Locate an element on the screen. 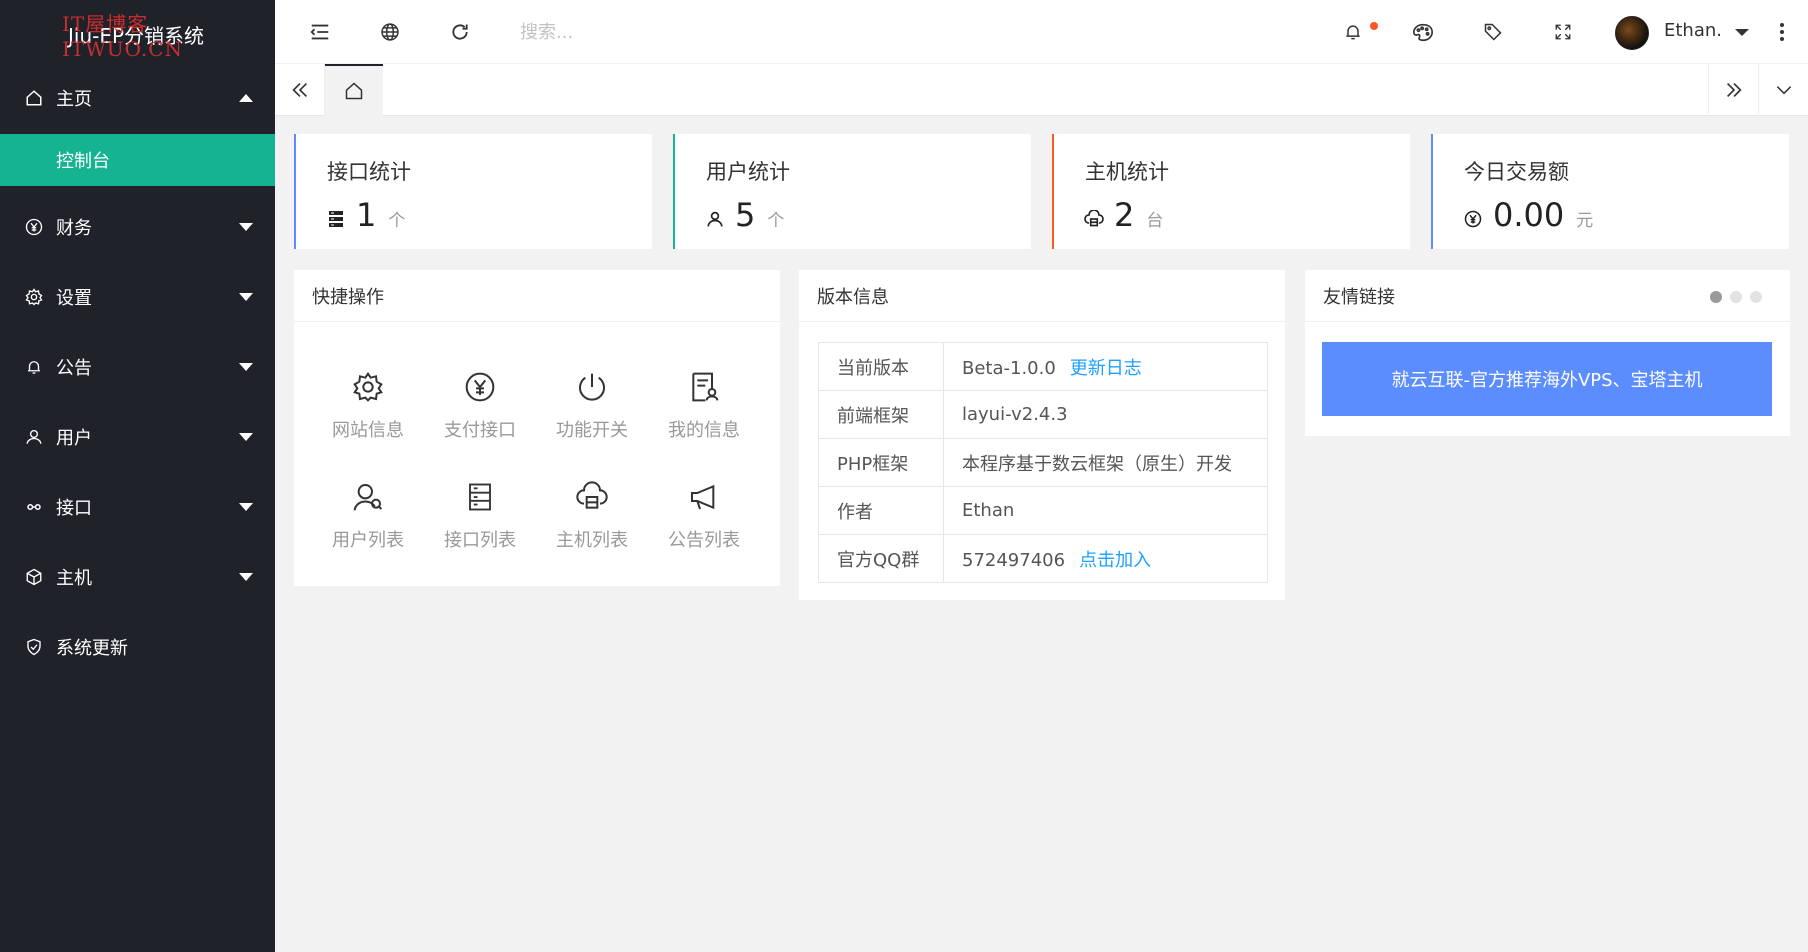 This screenshot has height=952, width=1808. version-key: PHP框架 is located at coordinates (881, 462).